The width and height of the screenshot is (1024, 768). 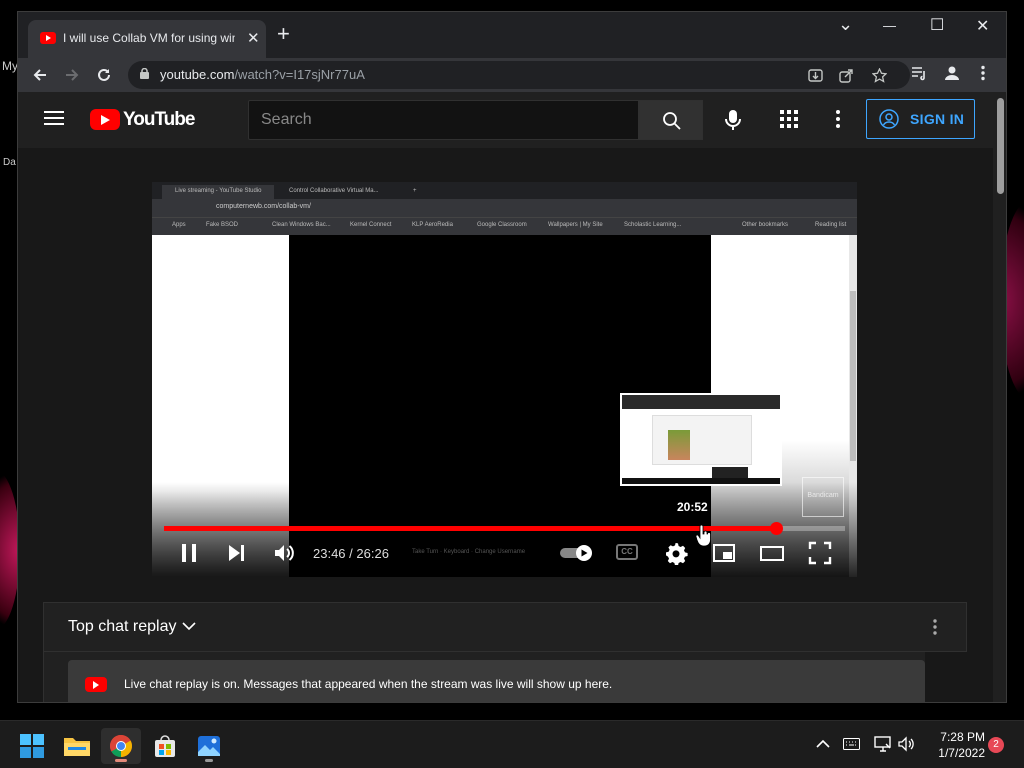 What do you see at coordinates (724, 553) in the screenshot?
I see `miniplayer-icon` at bounding box center [724, 553].